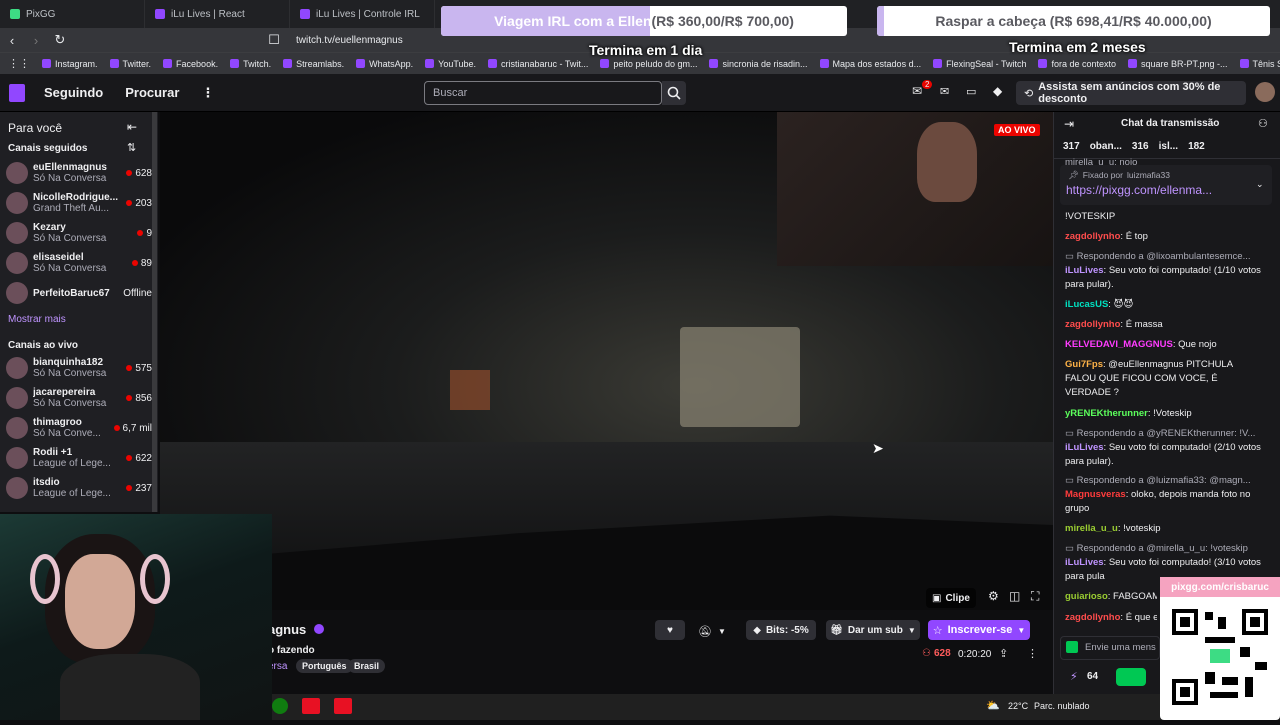  Describe the element at coordinates (274, 40) in the screenshot. I see `bookmark-star-icon: ☐` at that location.